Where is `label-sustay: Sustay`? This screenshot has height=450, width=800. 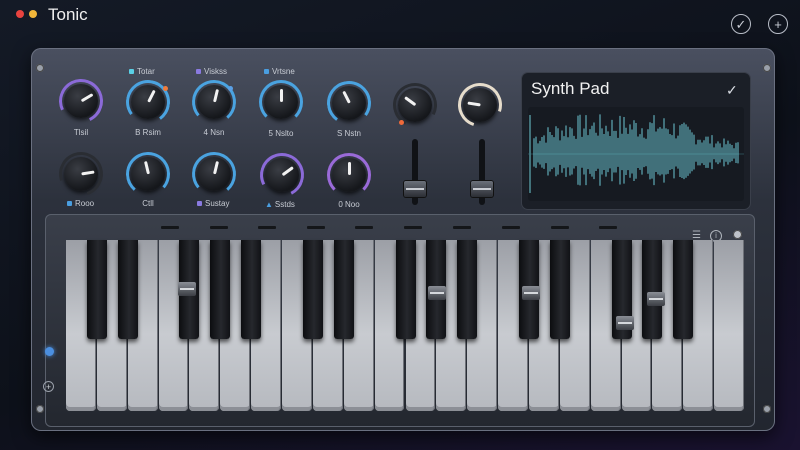 label-sustay: Sustay is located at coordinates (213, 203).